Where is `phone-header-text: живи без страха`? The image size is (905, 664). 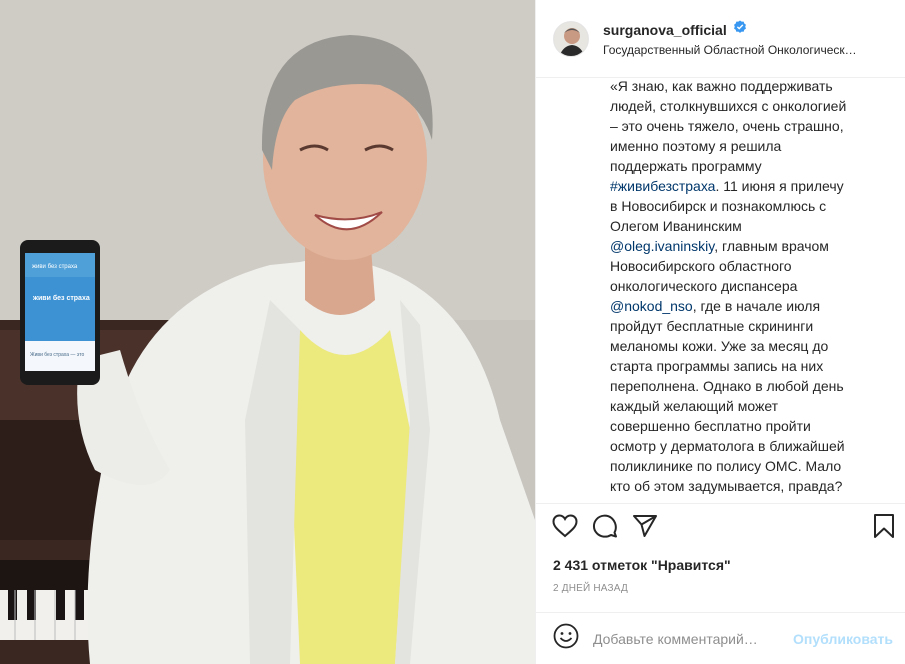
phone-header-text: живи без страха is located at coordinates (55, 267).